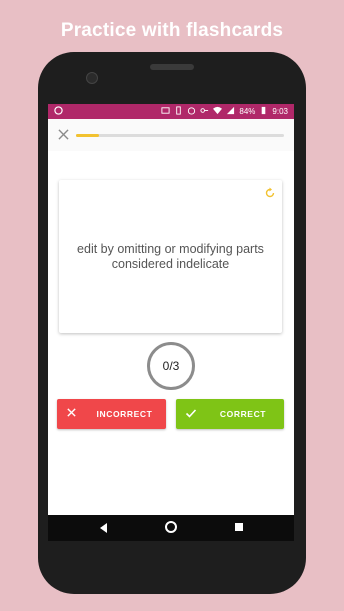 The image size is (344, 611). What do you see at coordinates (178, 111) in the screenshot?
I see `vibrate-icon` at bounding box center [178, 111].